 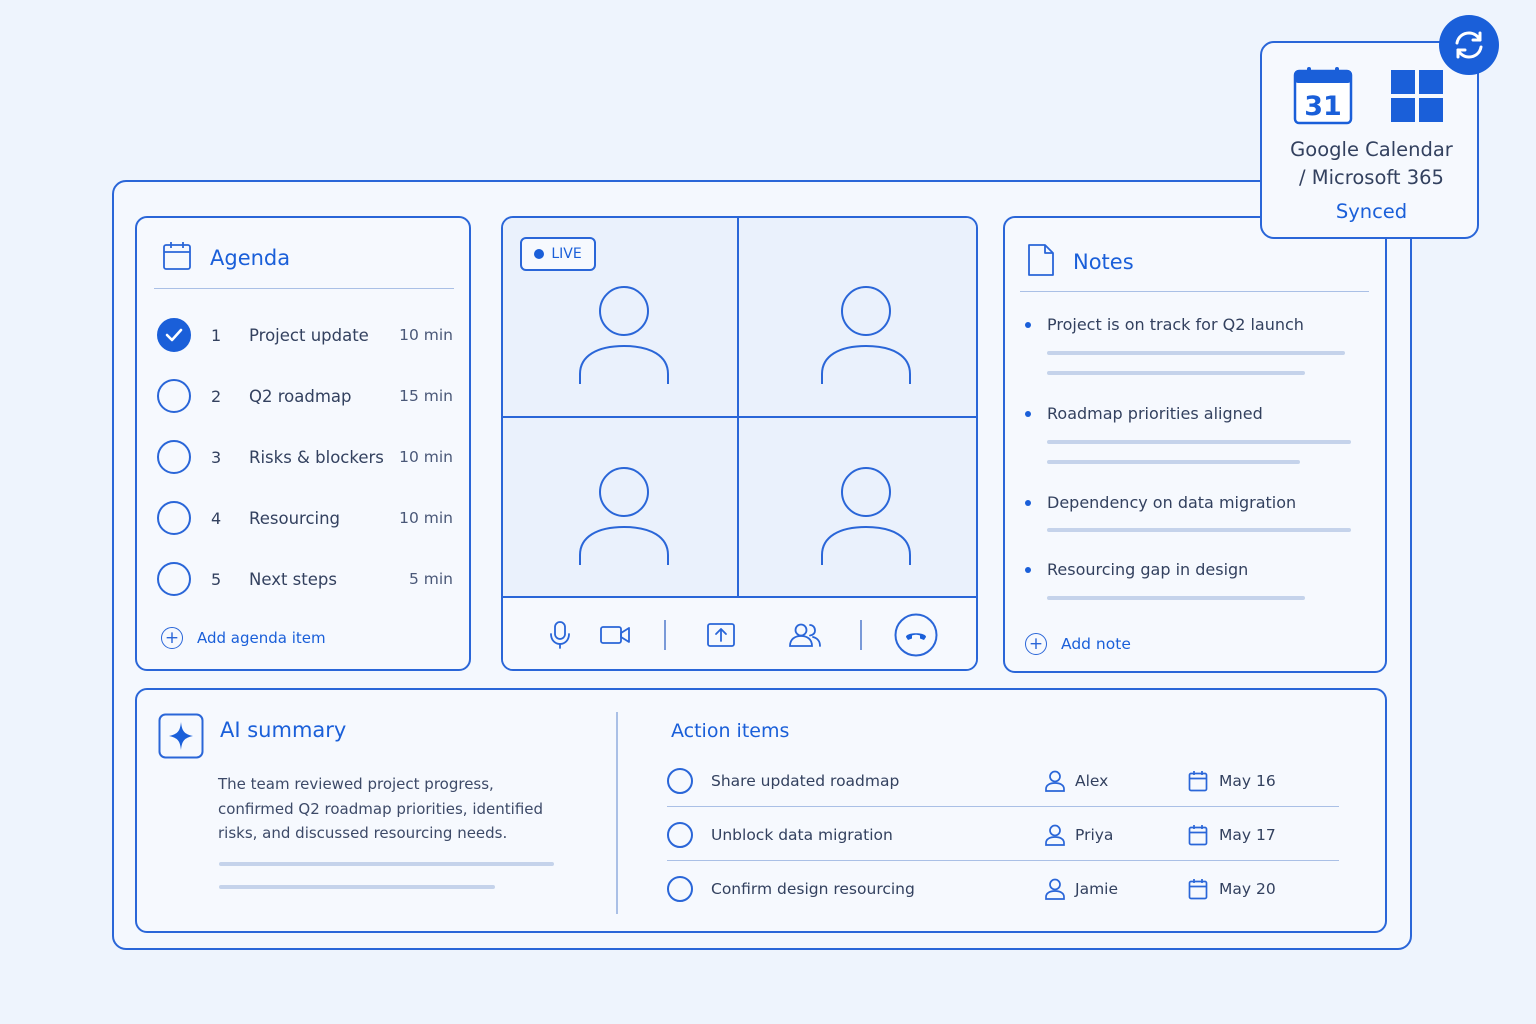 I want to click on owner-name: Alex, so click(x=1092, y=781).